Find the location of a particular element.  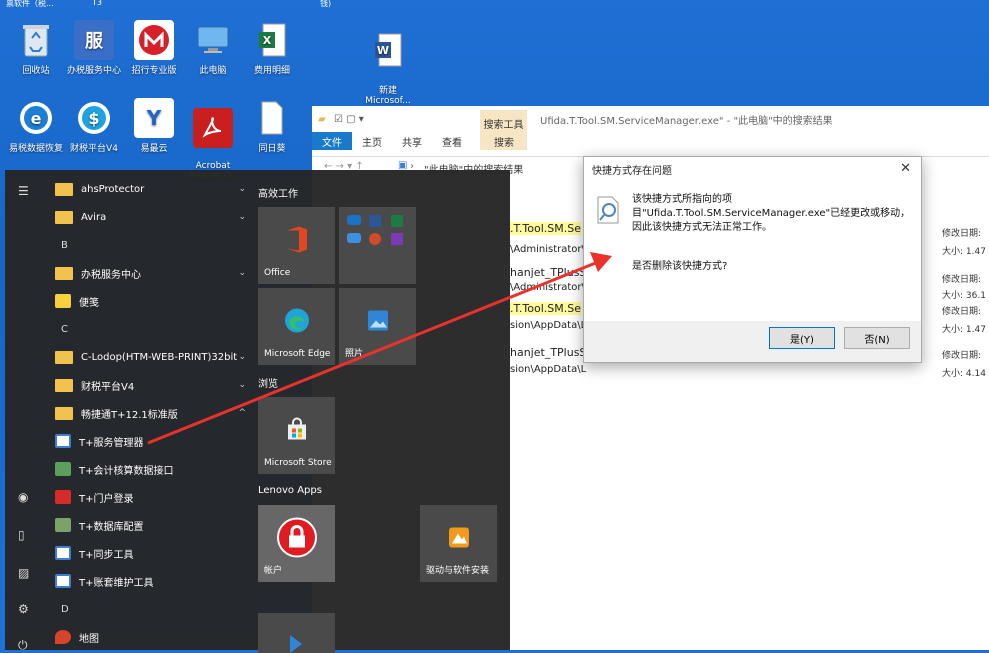

ribbon-tabs: 文件 主页 共享 查看 搜索 is located at coordinates (650, 141).